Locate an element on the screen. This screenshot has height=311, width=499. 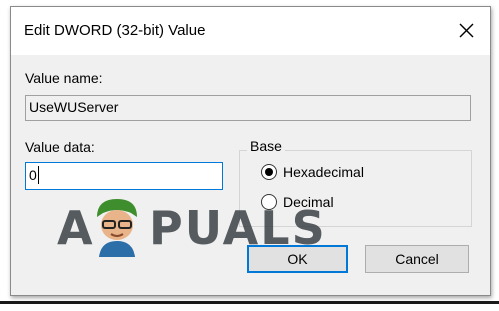
value-name-field: UseWUServer is located at coordinates (248, 108).